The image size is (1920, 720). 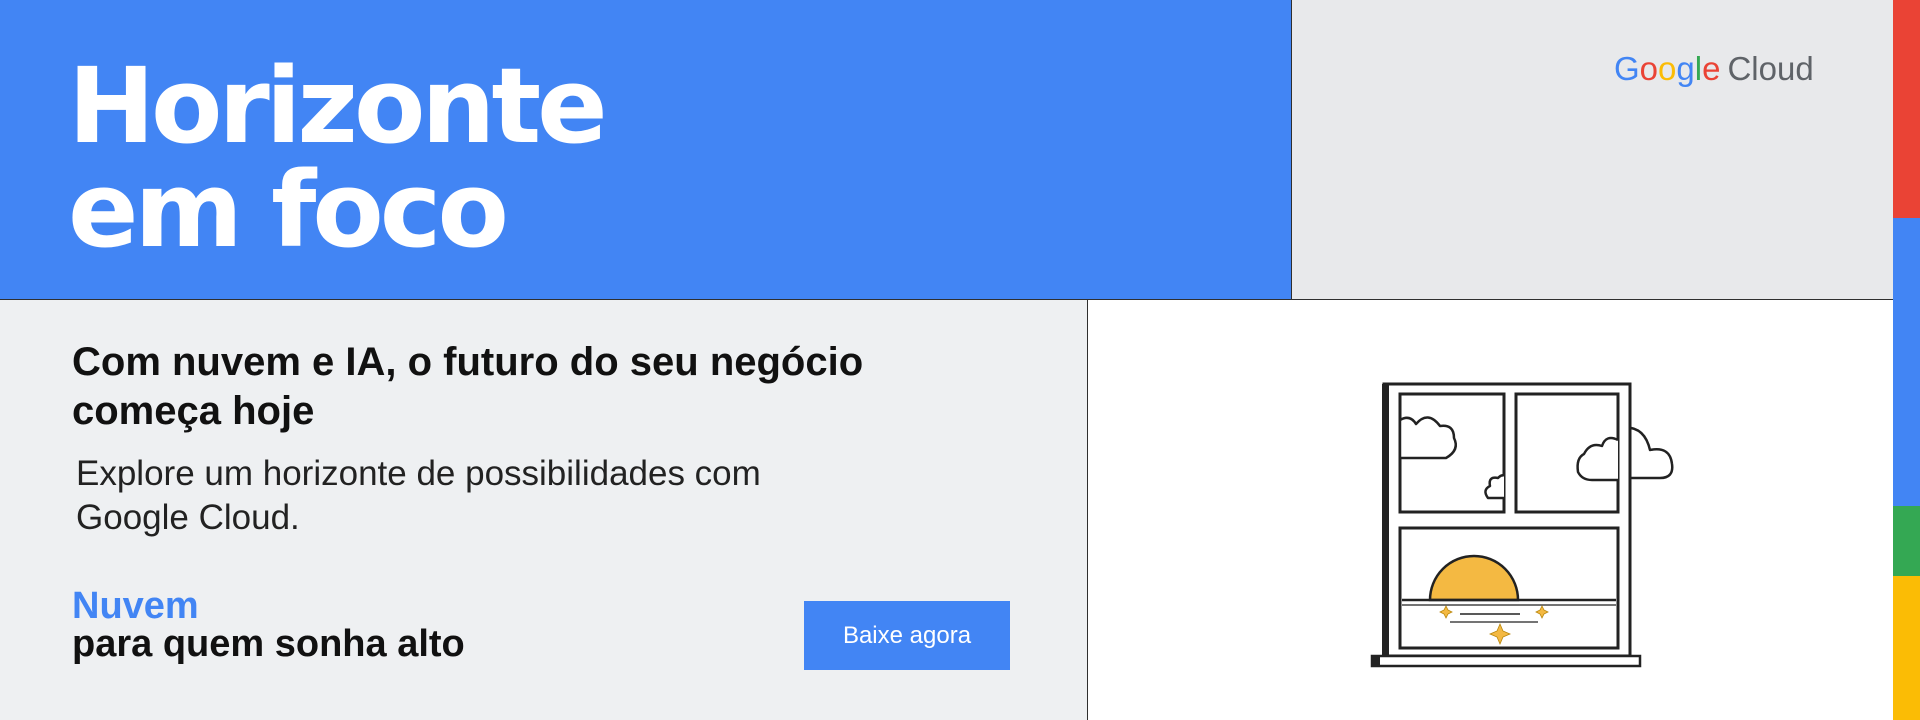 I want to click on hero-title-line-1: Horizonte, so click(x=338, y=106).